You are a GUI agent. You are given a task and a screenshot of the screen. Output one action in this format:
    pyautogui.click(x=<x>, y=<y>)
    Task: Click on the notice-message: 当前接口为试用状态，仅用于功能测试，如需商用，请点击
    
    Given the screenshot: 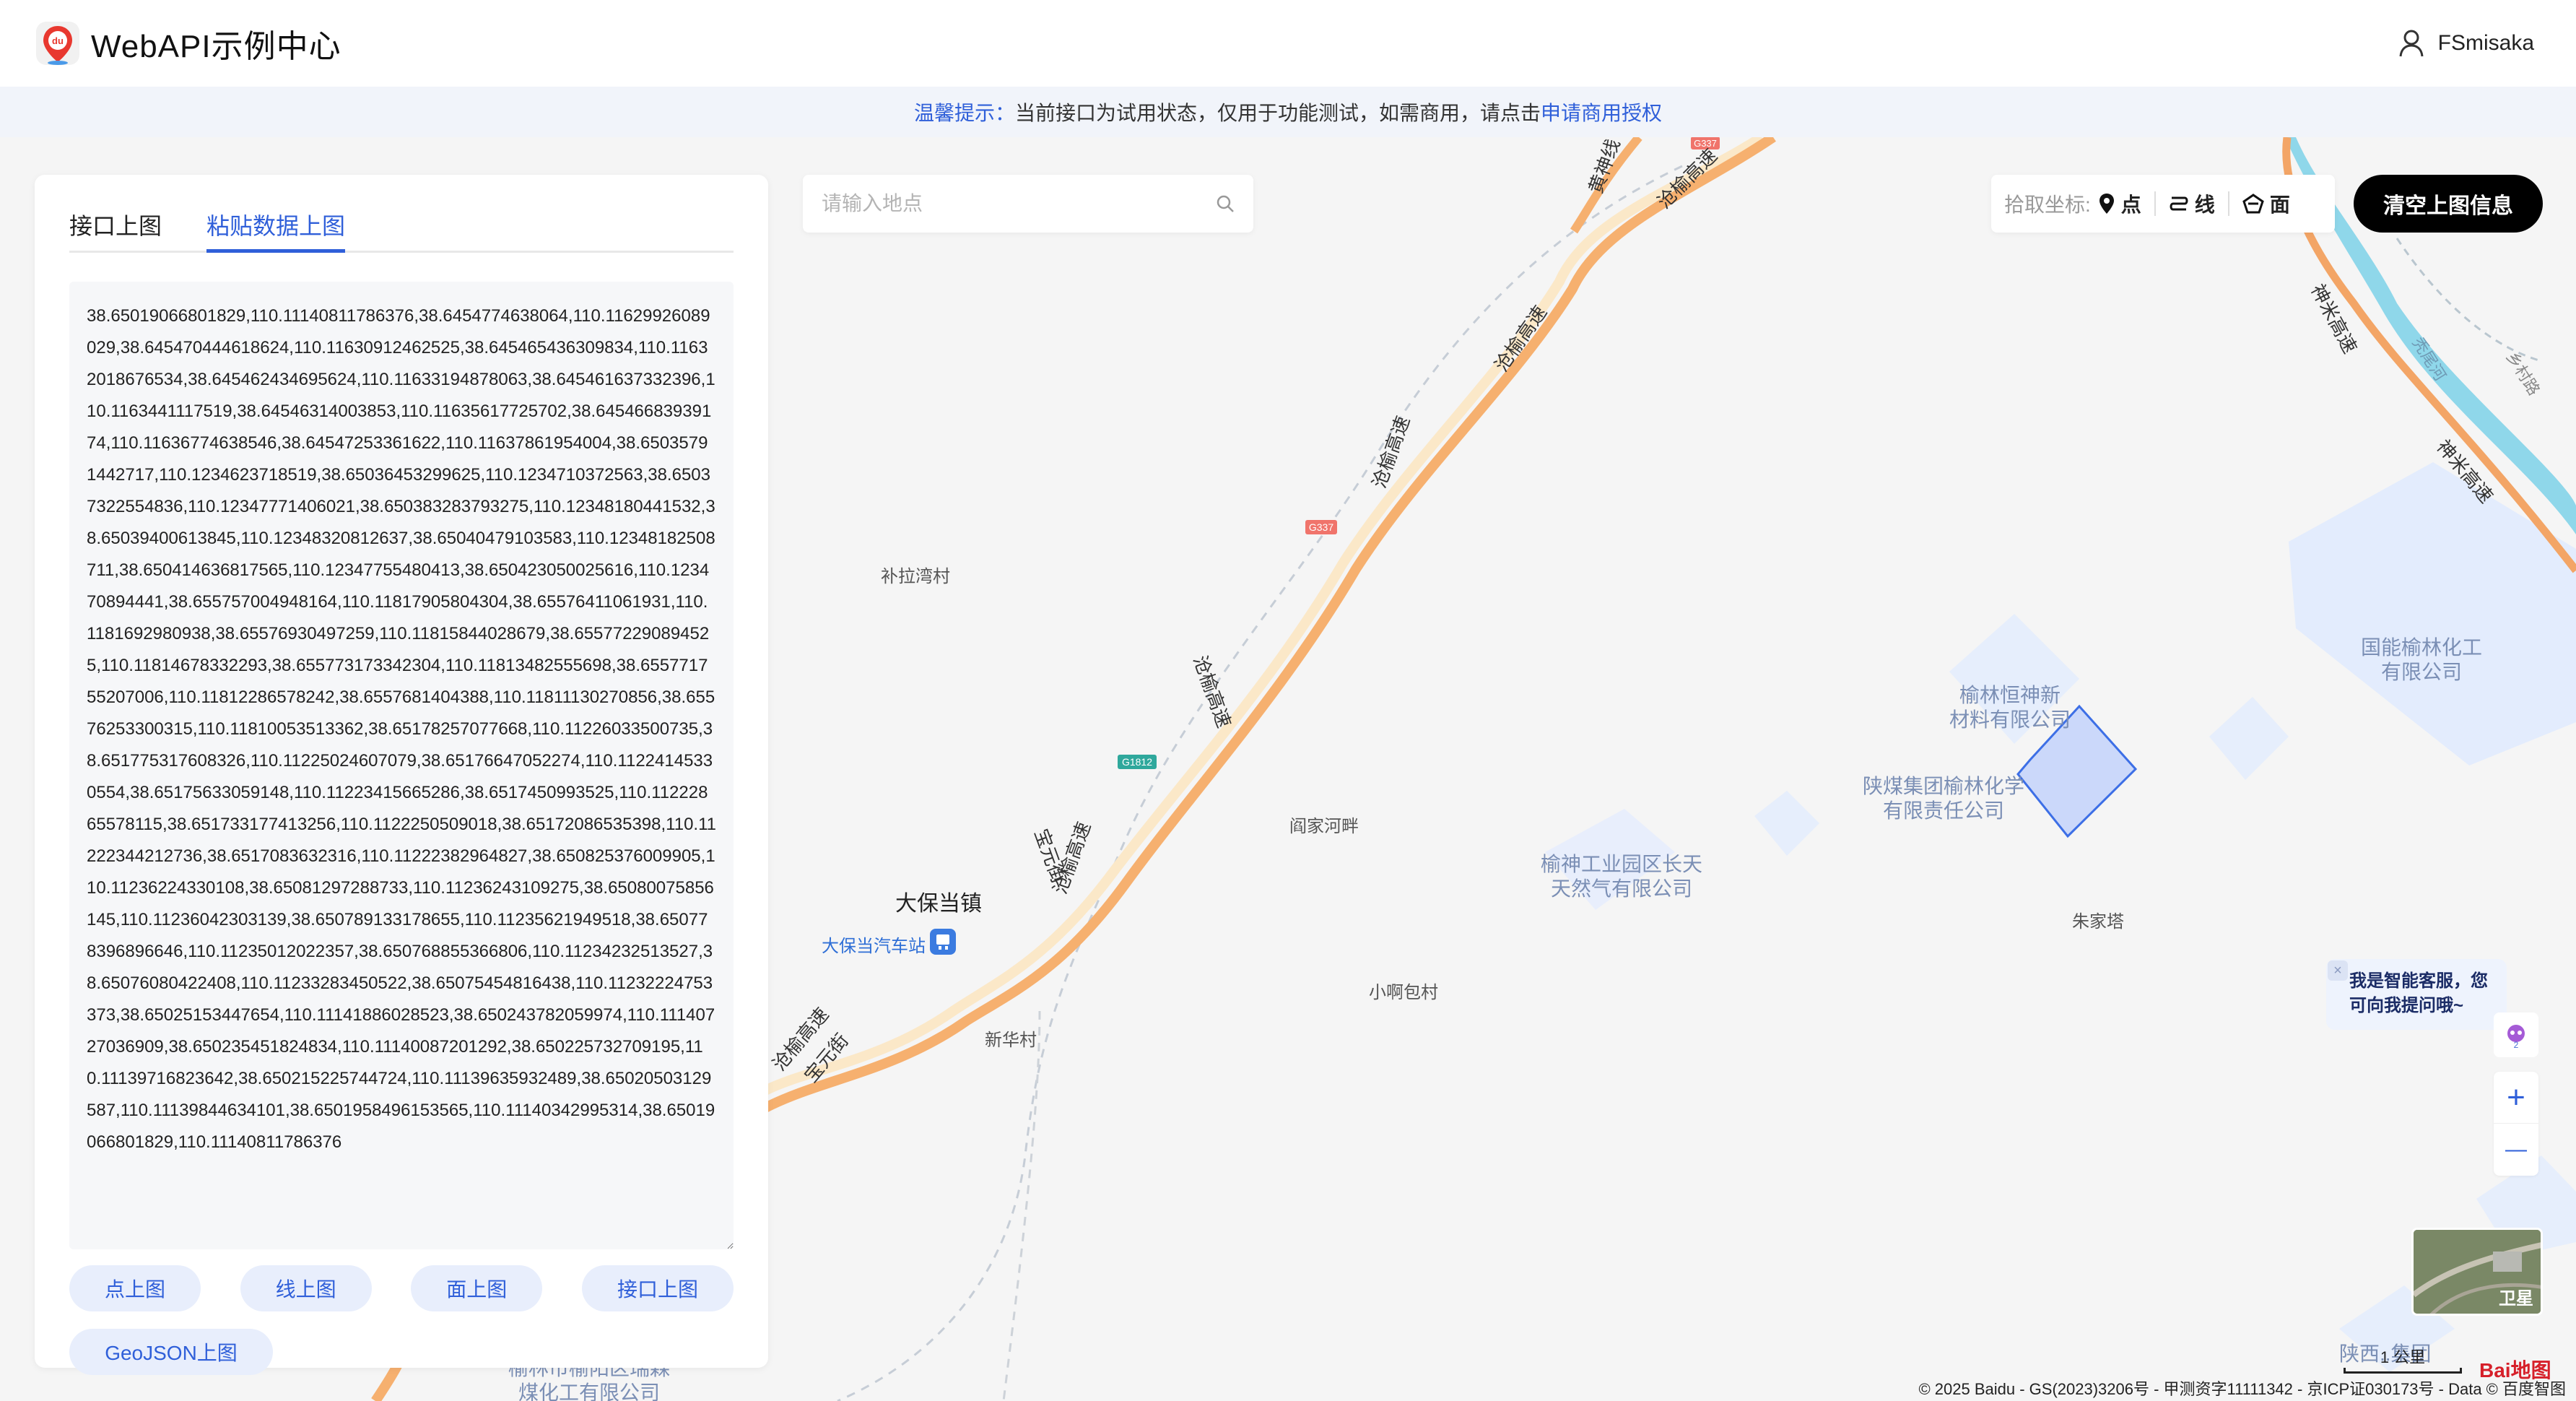 What is the action you would take?
    pyautogui.click(x=1277, y=113)
    